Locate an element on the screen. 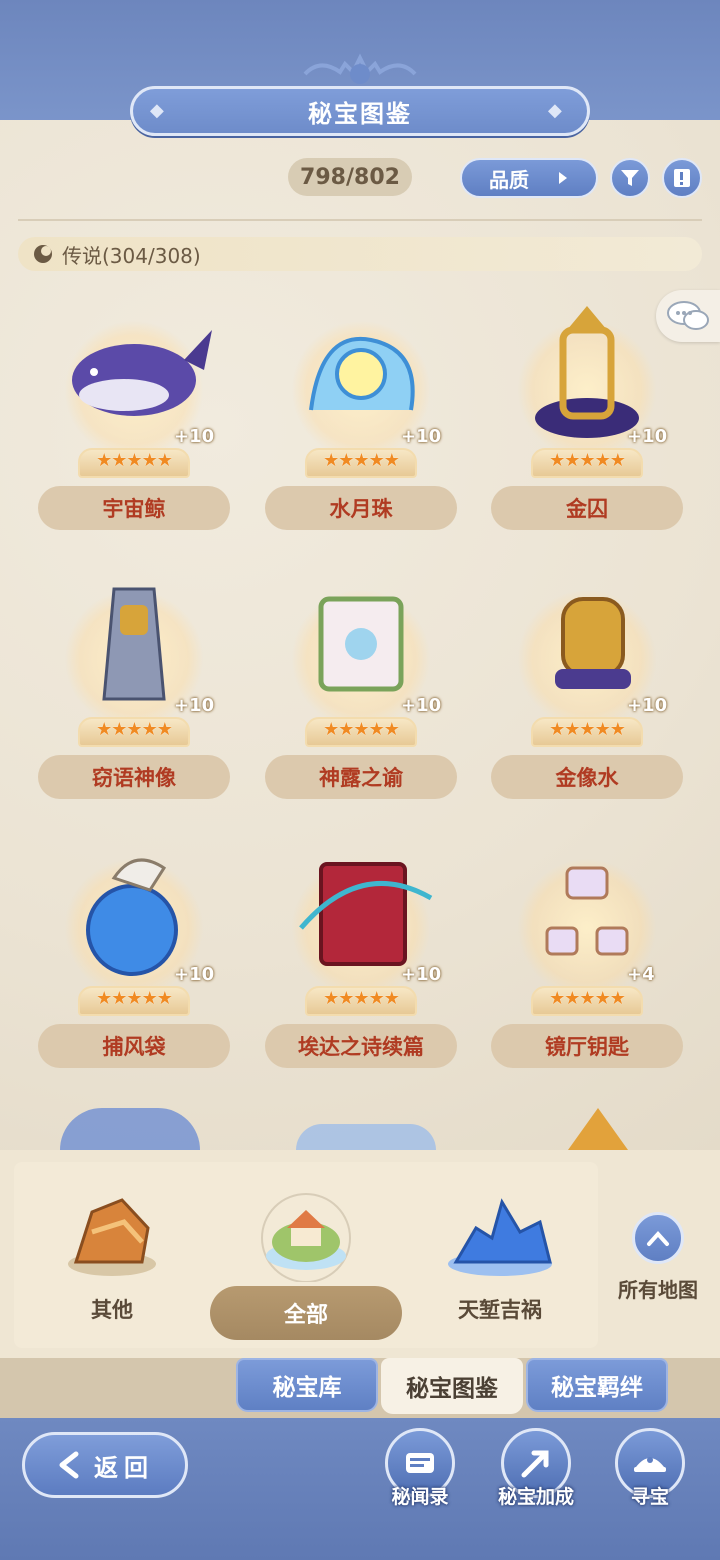 The width and height of the screenshot is (720, 1560). quality-sort-button: 品质 is located at coordinates (529, 178).